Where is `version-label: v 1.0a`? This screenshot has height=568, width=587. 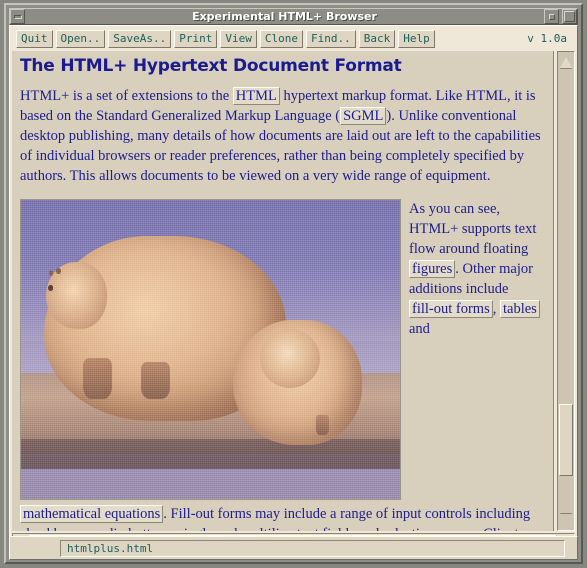
version-label: v 1.0a is located at coordinates (547, 38).